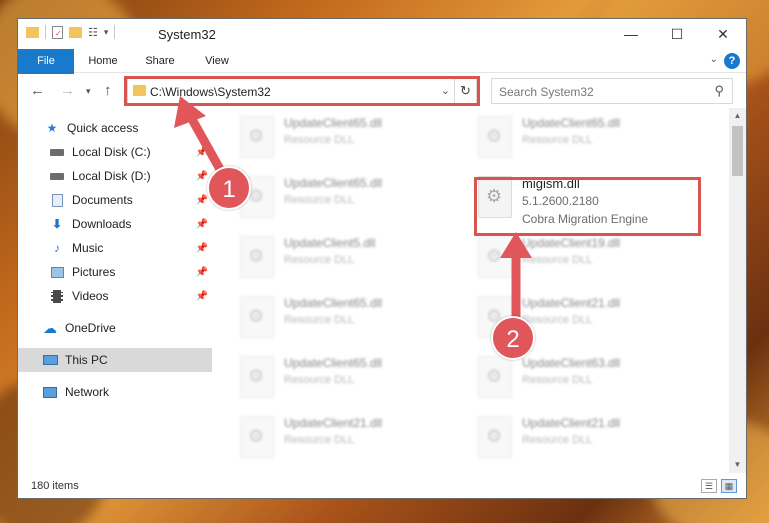  What do you see at coordinates (88, 91) in the screenshot?
I see `recent-locations-icon: ▾` at bounding box center [88, 91].